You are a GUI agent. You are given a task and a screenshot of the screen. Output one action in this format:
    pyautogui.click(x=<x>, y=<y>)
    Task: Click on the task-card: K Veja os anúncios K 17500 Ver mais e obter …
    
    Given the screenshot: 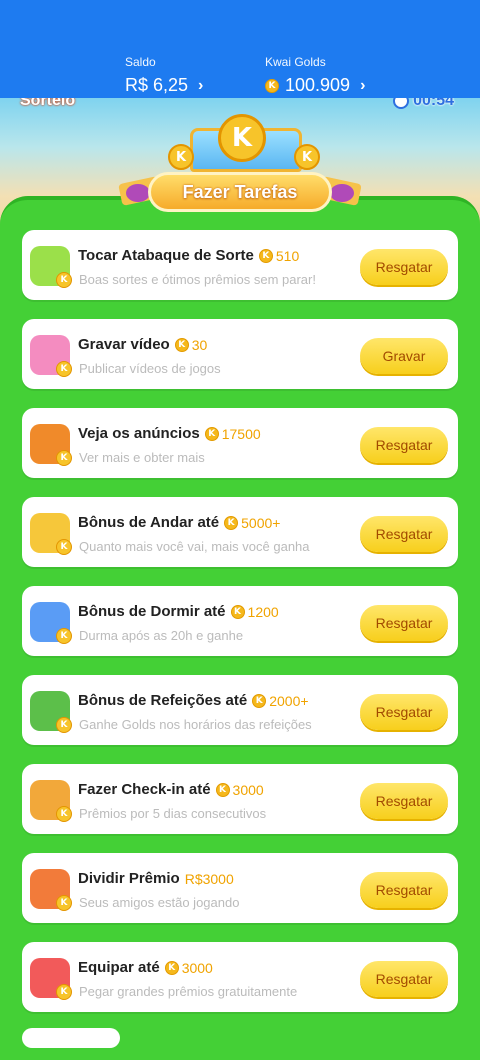 What is the action you would take?
    pyautogui.click(x=240, y=443)
    